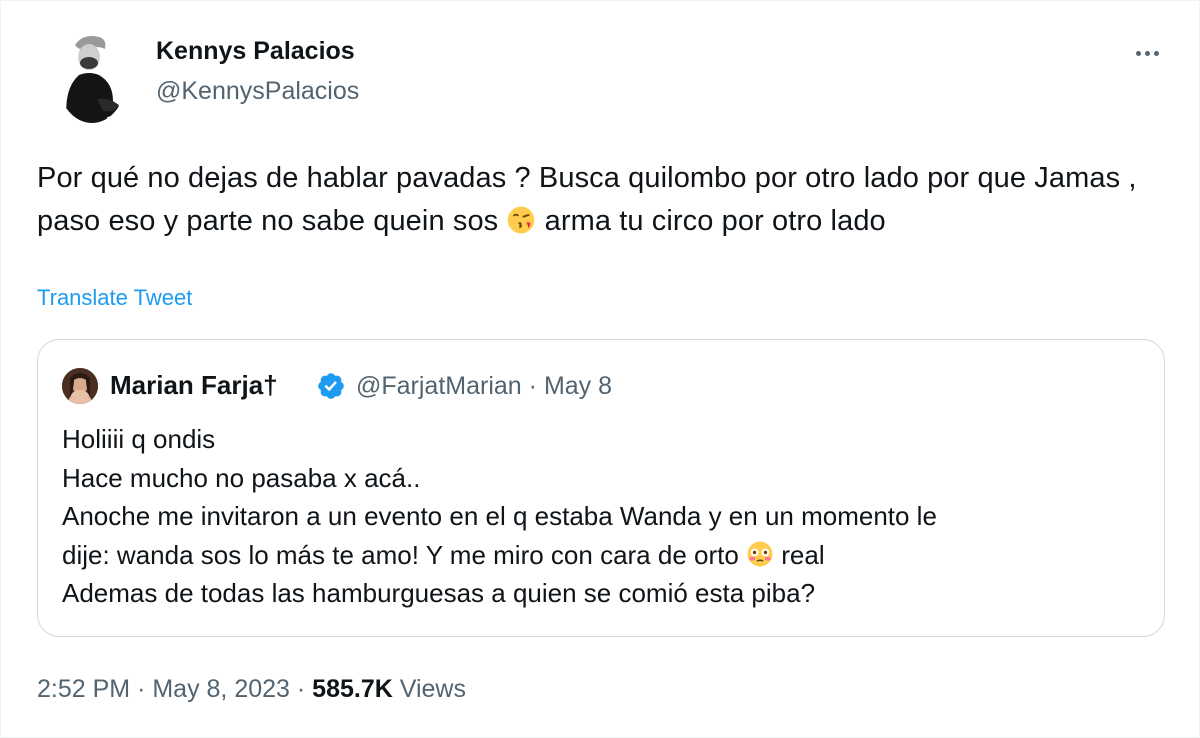 This screenshot has height=738, width=1200. What do you see at coordinates (139, 439) in the screenshot?
I see `quoted-line: Holiiii q ondis` at bounding box center [139, 439].